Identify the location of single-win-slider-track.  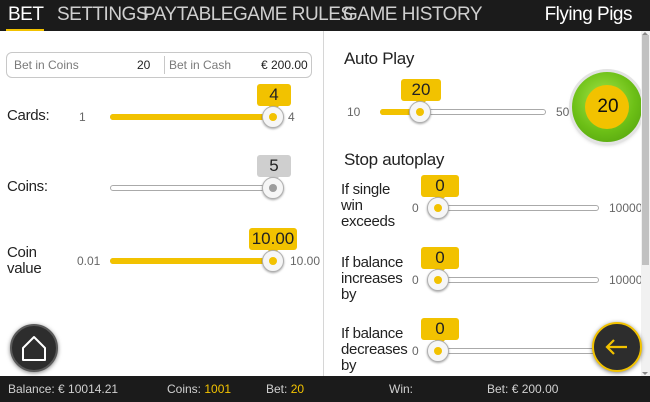
(516, 208).